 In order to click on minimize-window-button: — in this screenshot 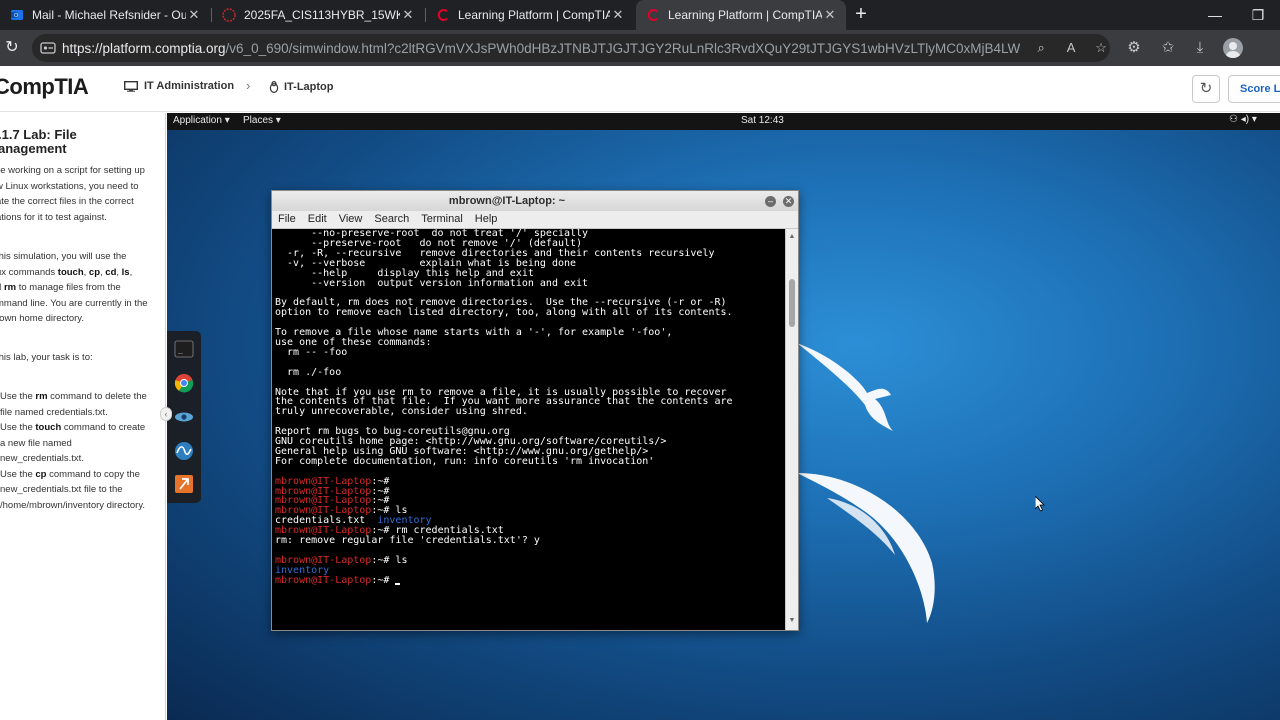, I will do `click(1215, 15)`.